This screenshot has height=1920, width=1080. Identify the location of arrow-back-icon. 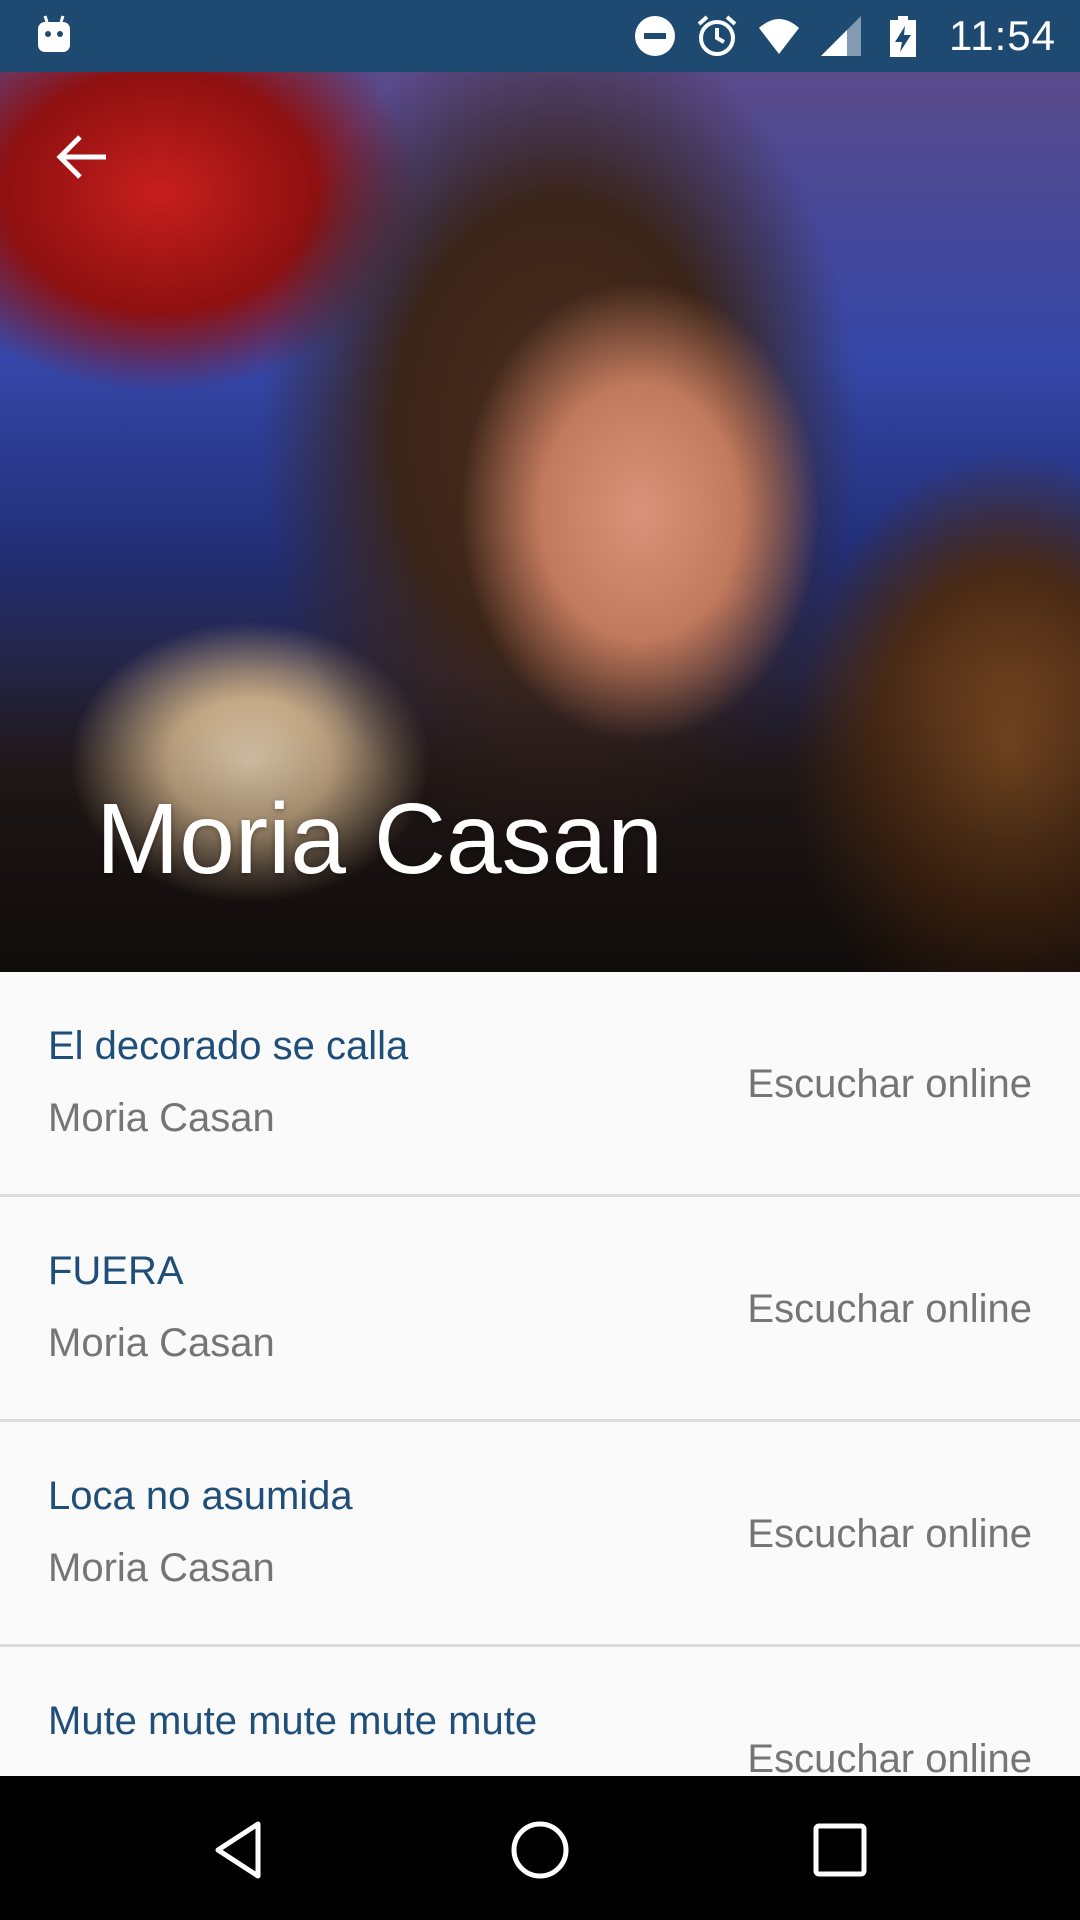
(82, 157).